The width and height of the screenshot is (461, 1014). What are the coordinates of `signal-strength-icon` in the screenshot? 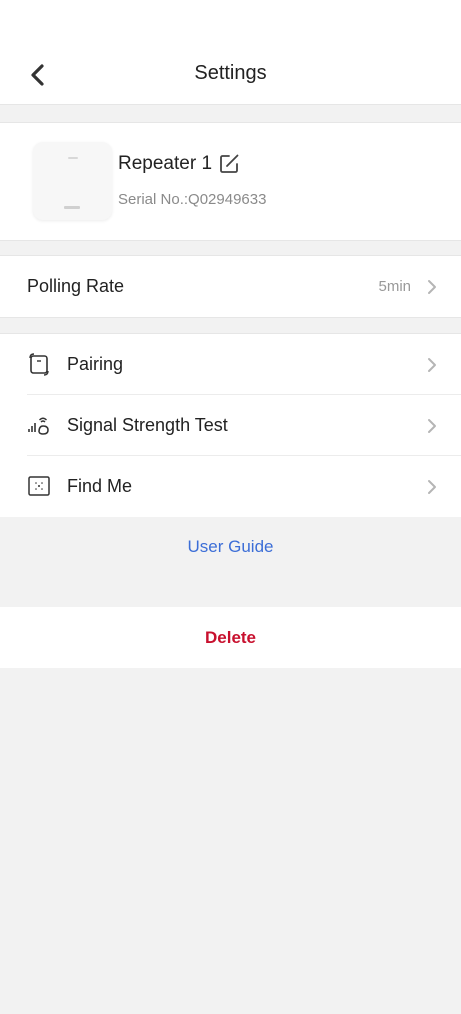 It's located at (38, 426).